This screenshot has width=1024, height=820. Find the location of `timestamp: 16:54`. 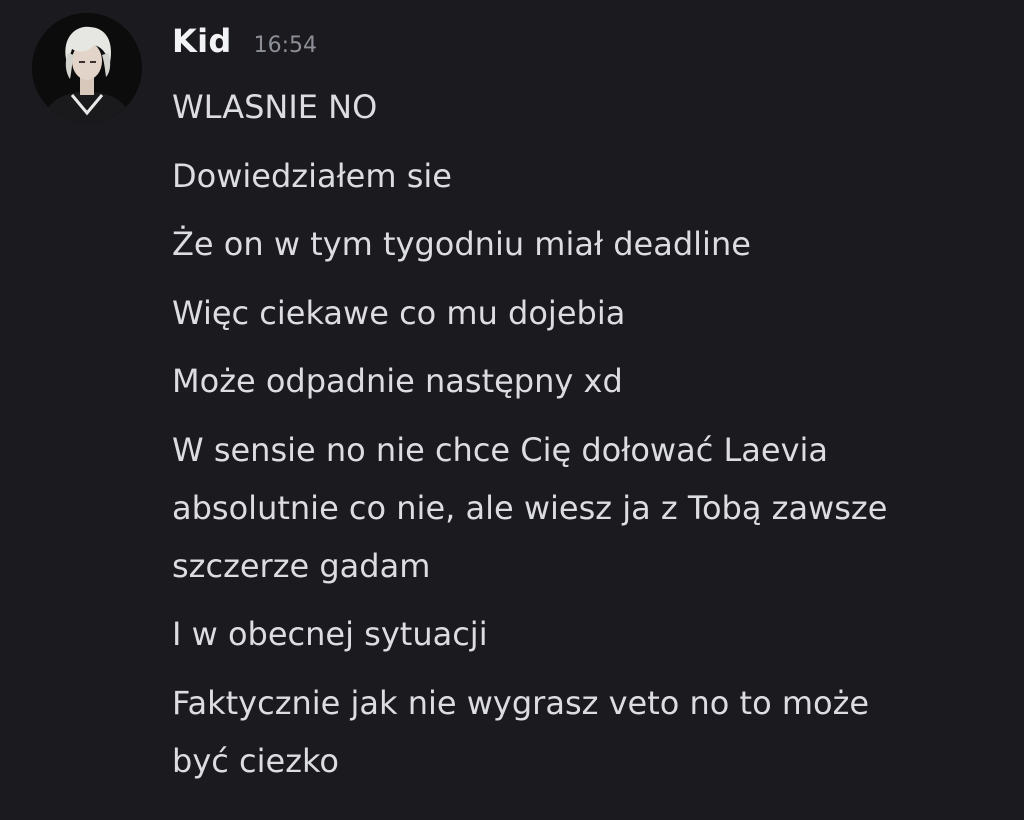

timestamp: 16:54 is located at coordinates (285, 45).